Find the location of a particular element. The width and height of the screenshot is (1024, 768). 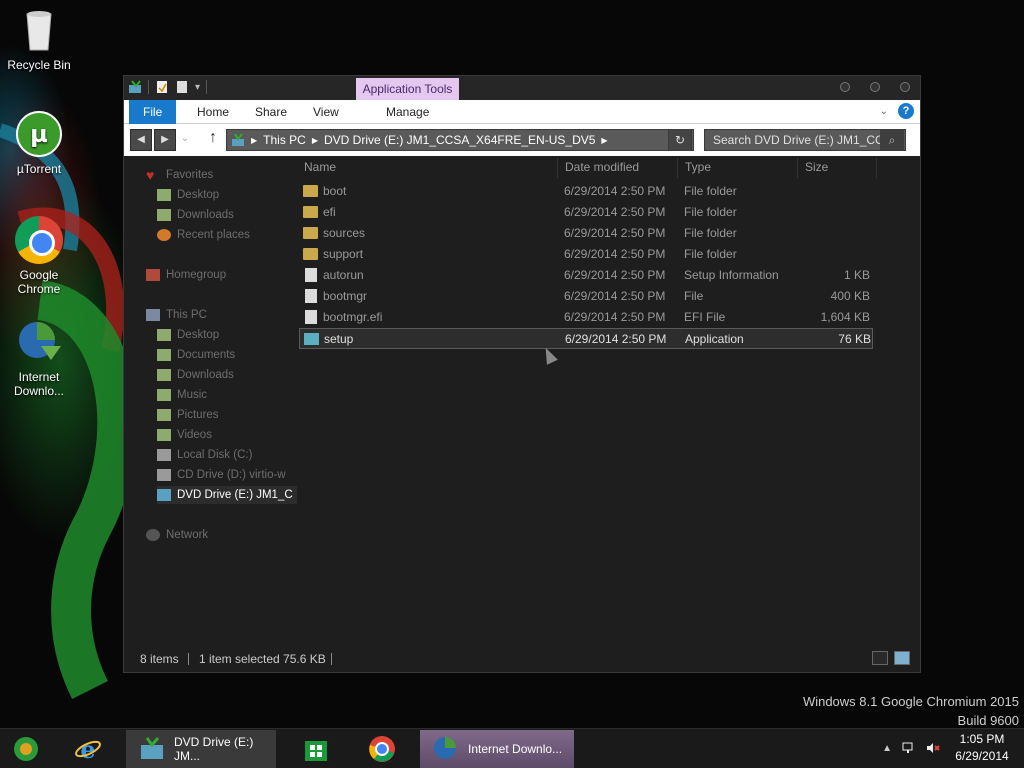

minimize-button is located at coordinates (845, 87).